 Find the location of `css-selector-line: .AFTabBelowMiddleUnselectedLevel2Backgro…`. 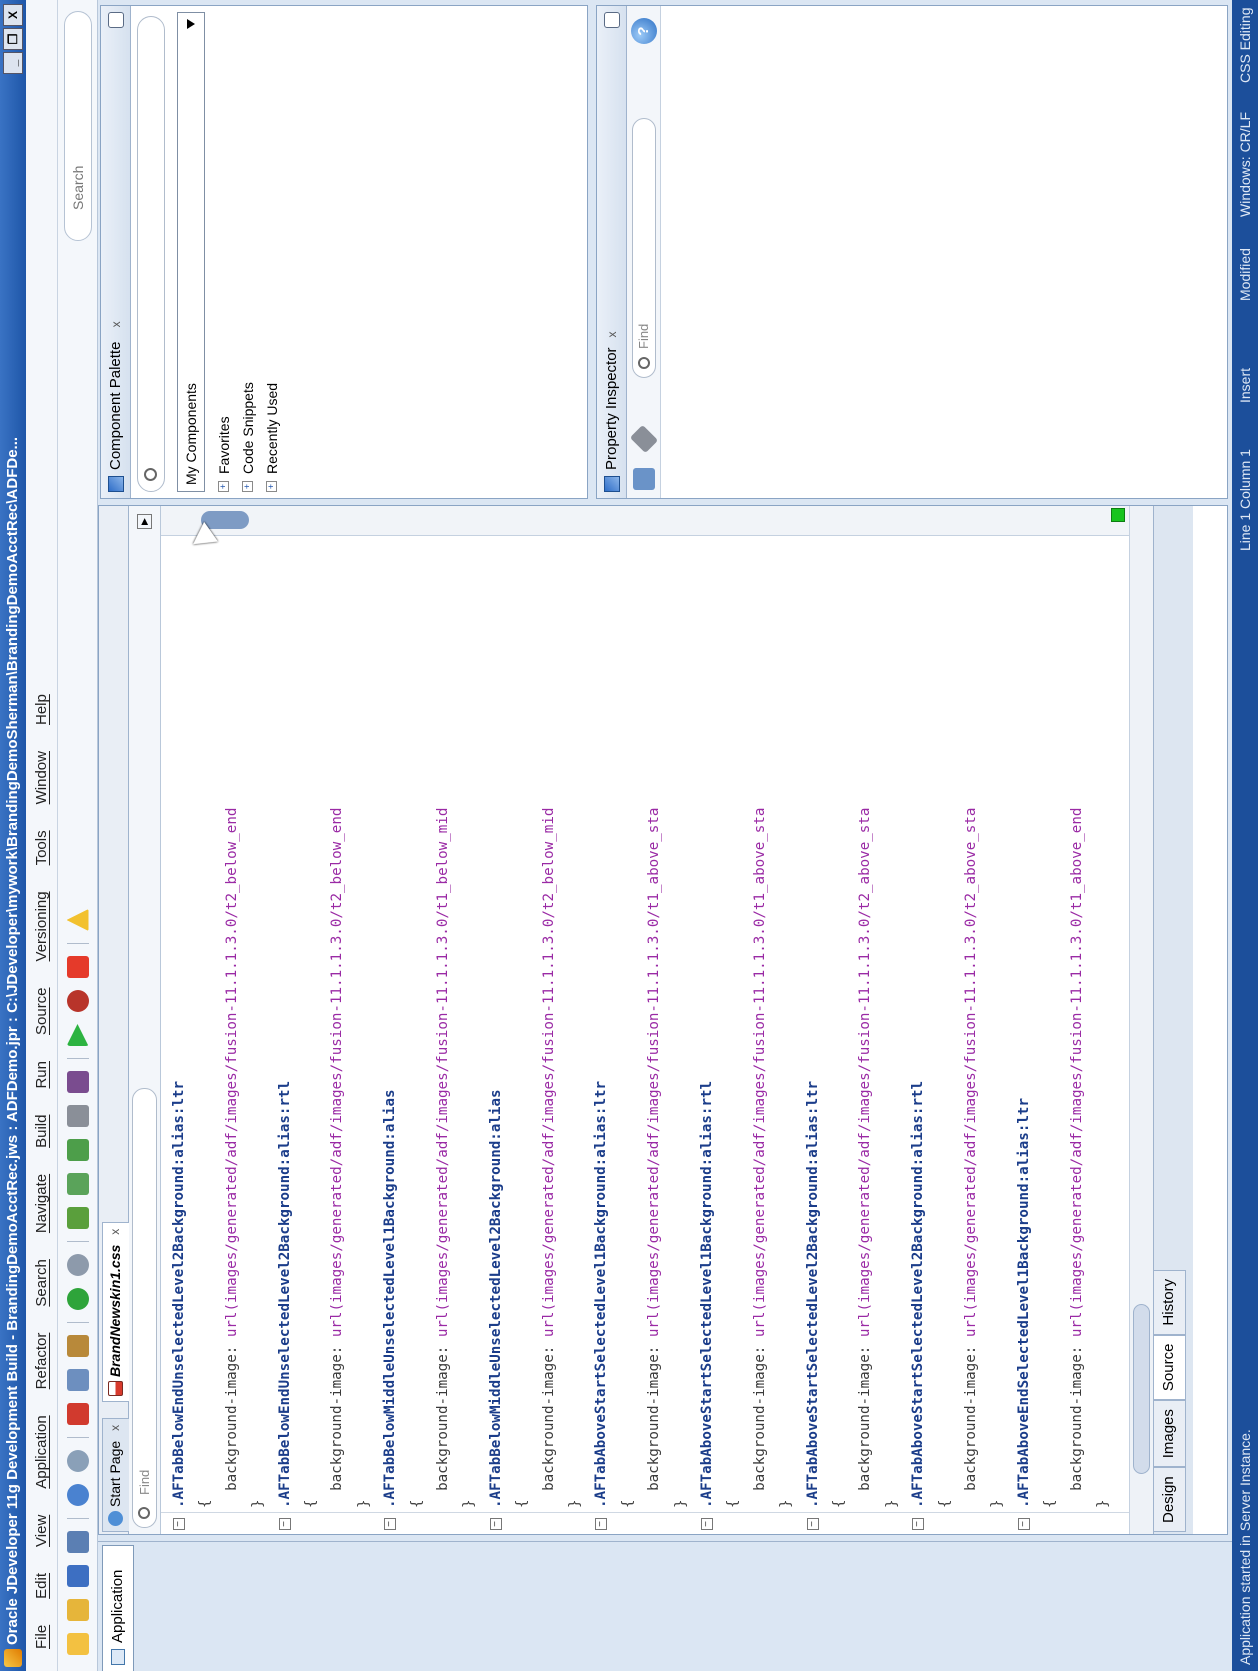

css-selector-line: .AFTabBelowMiddleUnselectedLevel2Backgro… is located at coordinates (496, 1298).